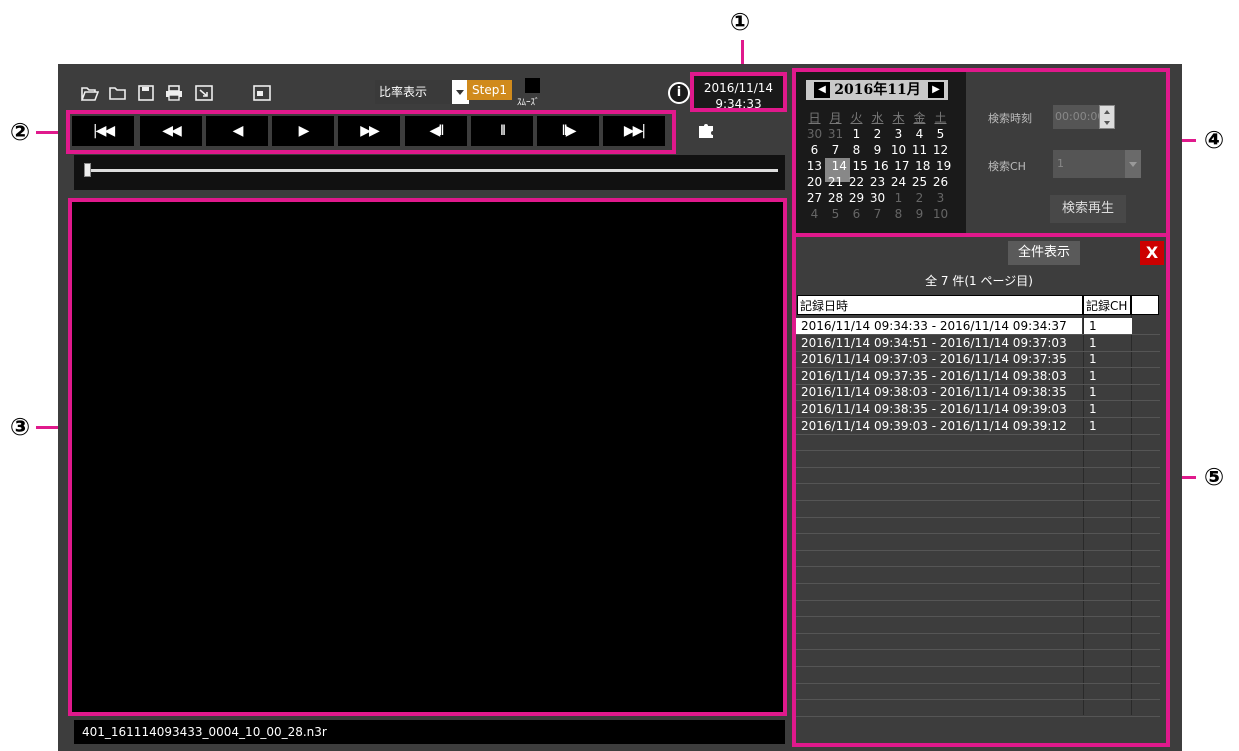 The height and width of the screenshot is (751, 1239). What do you see at coordinates (436, 131) in the screenshot?
I see `frame-back-button: ◀II` at bounding box center [436, 131].